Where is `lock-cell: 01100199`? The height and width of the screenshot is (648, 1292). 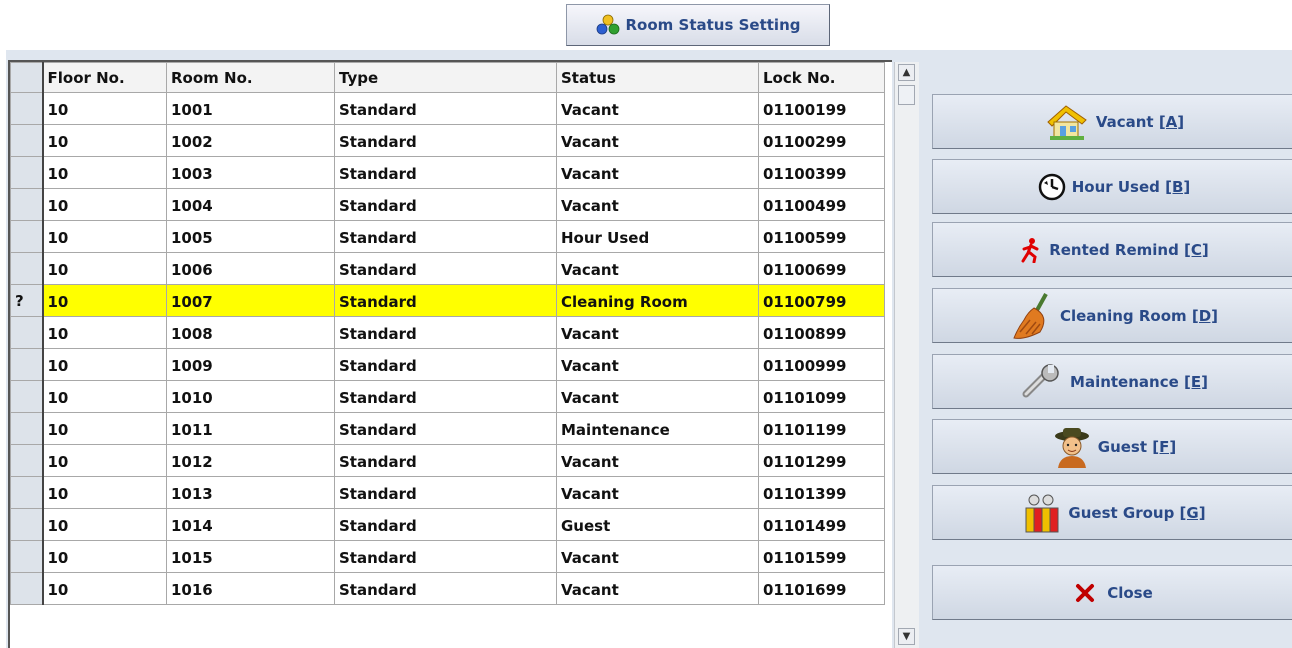 lock-cell: 01100199 is located at coordinates (821, 108).